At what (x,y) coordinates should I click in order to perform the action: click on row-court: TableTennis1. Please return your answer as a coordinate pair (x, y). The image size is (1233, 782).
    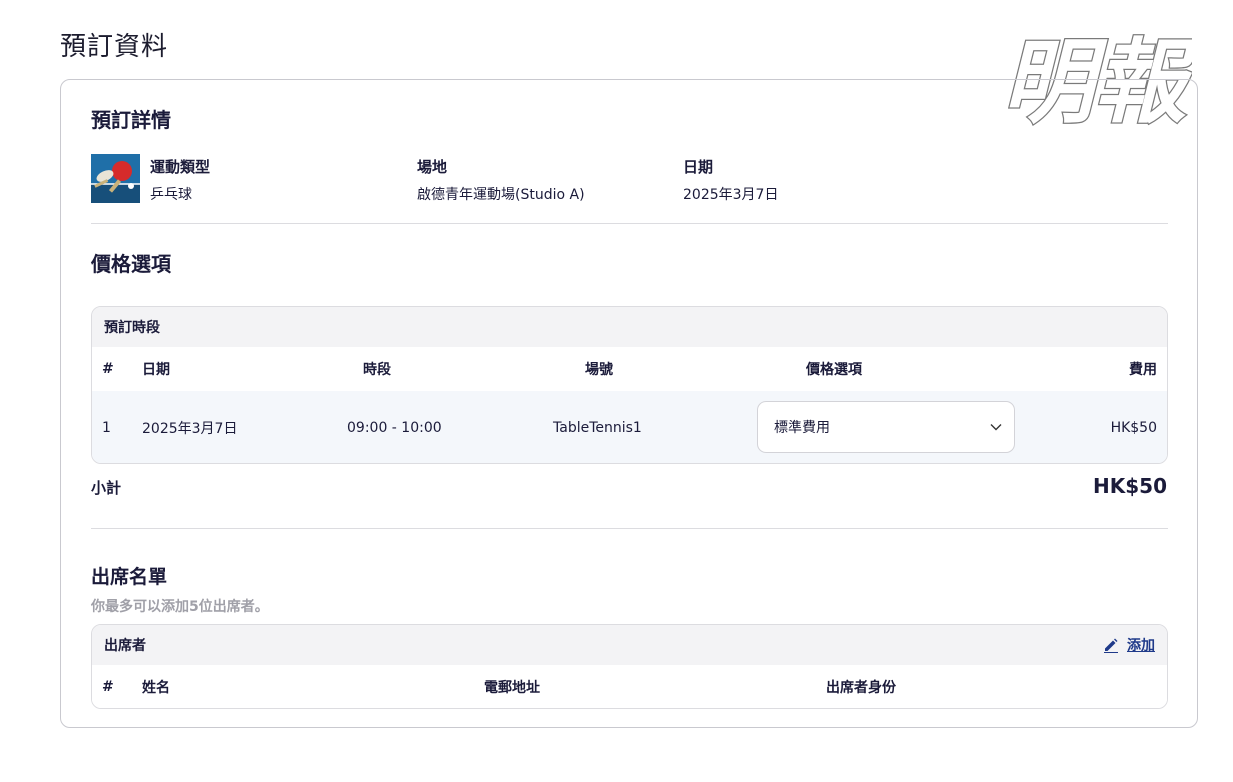
    Looking at the image, I should click on (597, 427).